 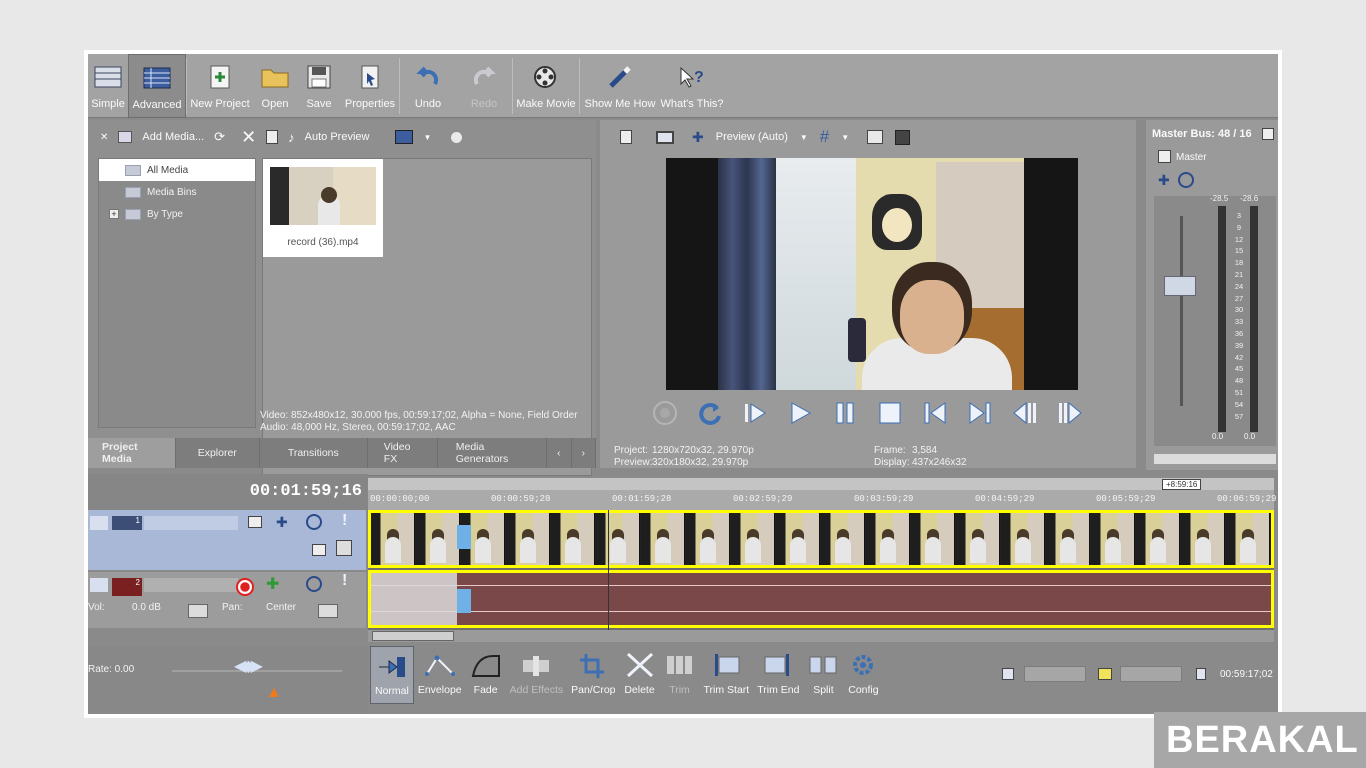 I want to click on delete-tool: Delete, so click(x=640, y=675).